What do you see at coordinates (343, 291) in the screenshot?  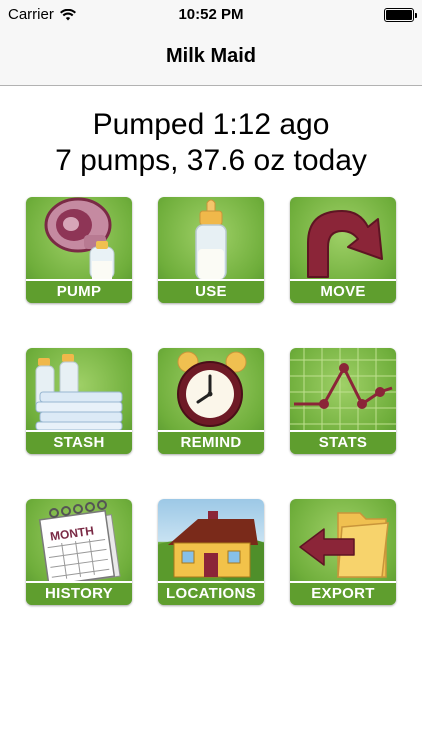 I see `move-label: MOVE` at bounding box center [343, 291].